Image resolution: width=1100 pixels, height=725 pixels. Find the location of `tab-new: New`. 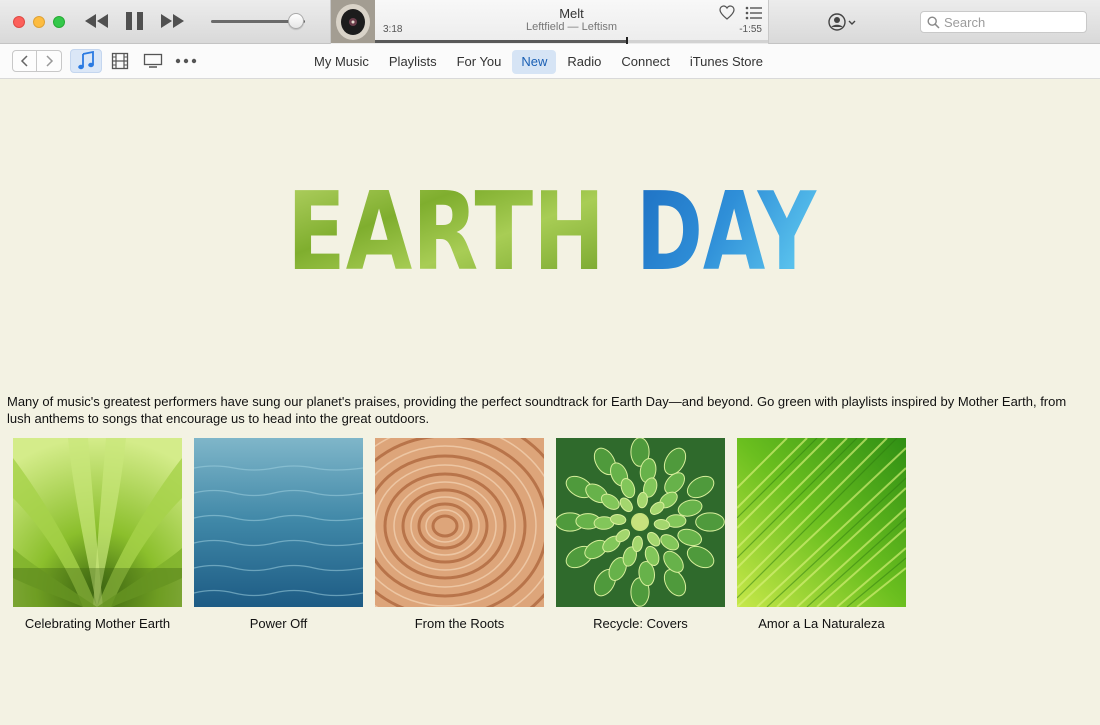

tab-new: New is located at coordinates (534, 62).